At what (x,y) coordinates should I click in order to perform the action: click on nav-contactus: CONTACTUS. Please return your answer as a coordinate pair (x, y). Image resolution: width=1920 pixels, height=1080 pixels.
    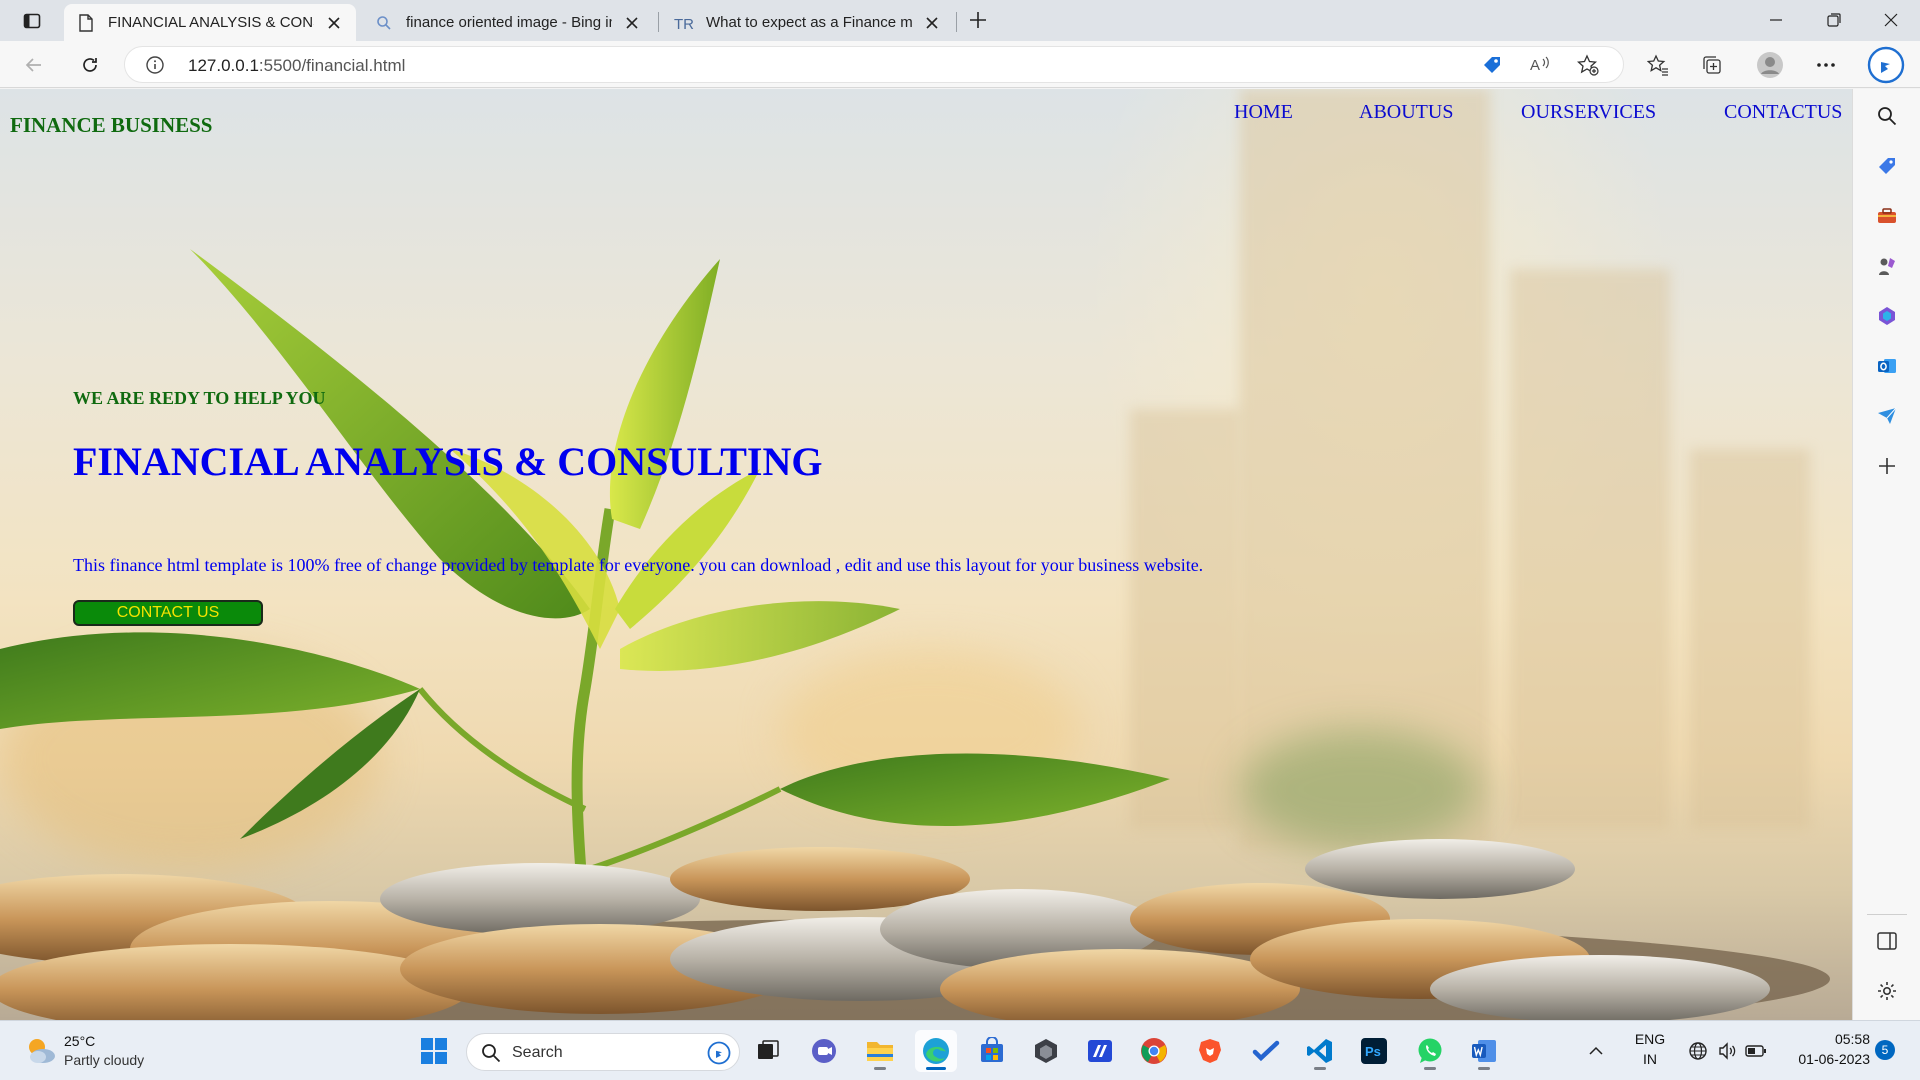
    Looking at the image, I should click on (1783, 112).